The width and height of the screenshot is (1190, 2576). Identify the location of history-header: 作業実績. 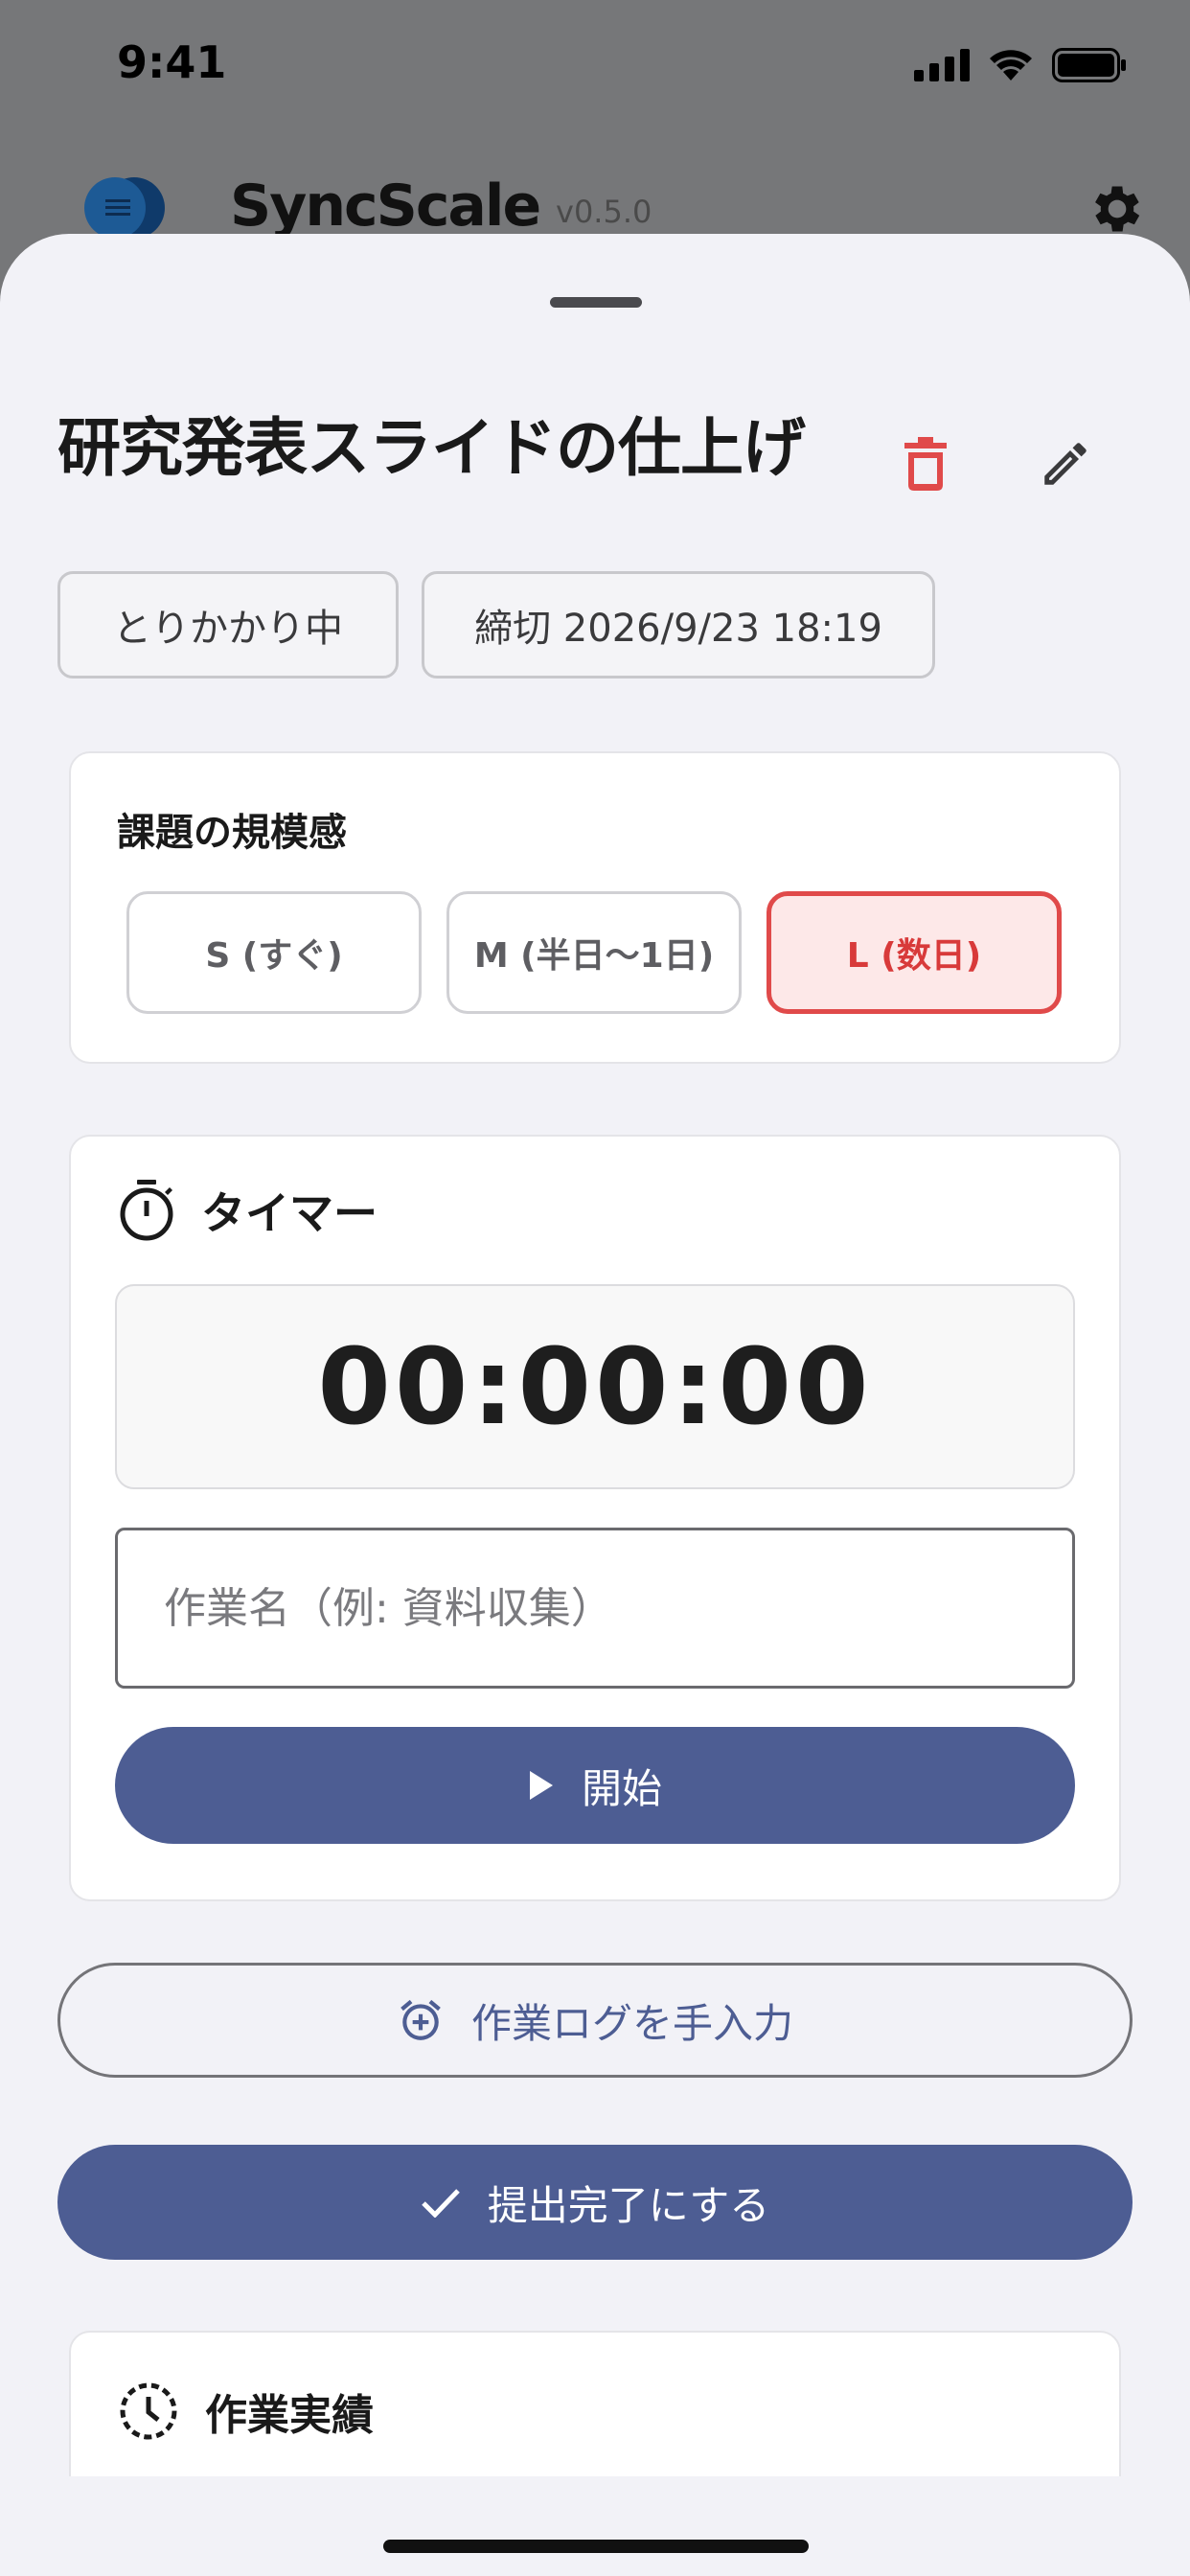
(247, 2411).